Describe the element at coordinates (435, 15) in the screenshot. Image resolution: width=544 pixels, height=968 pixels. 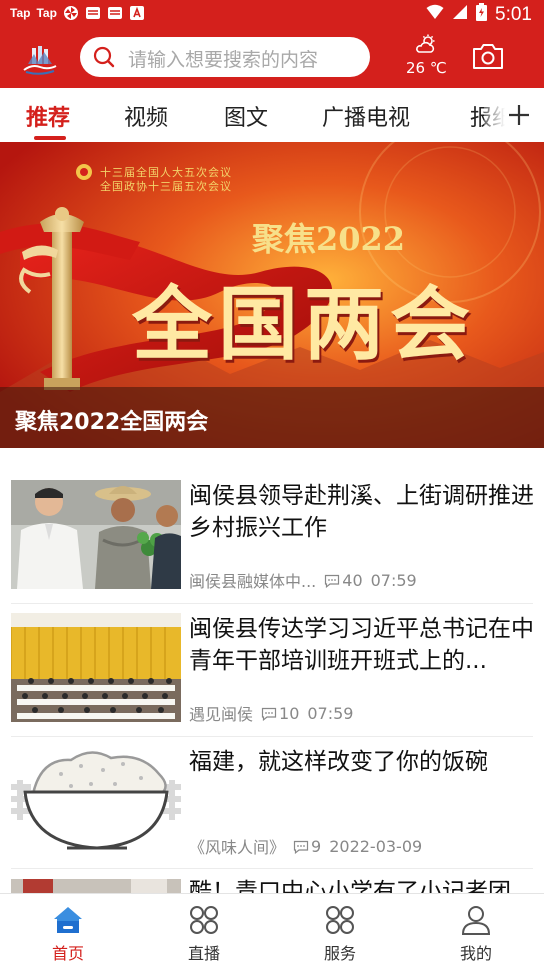
I see `wifi-icon` at that location.